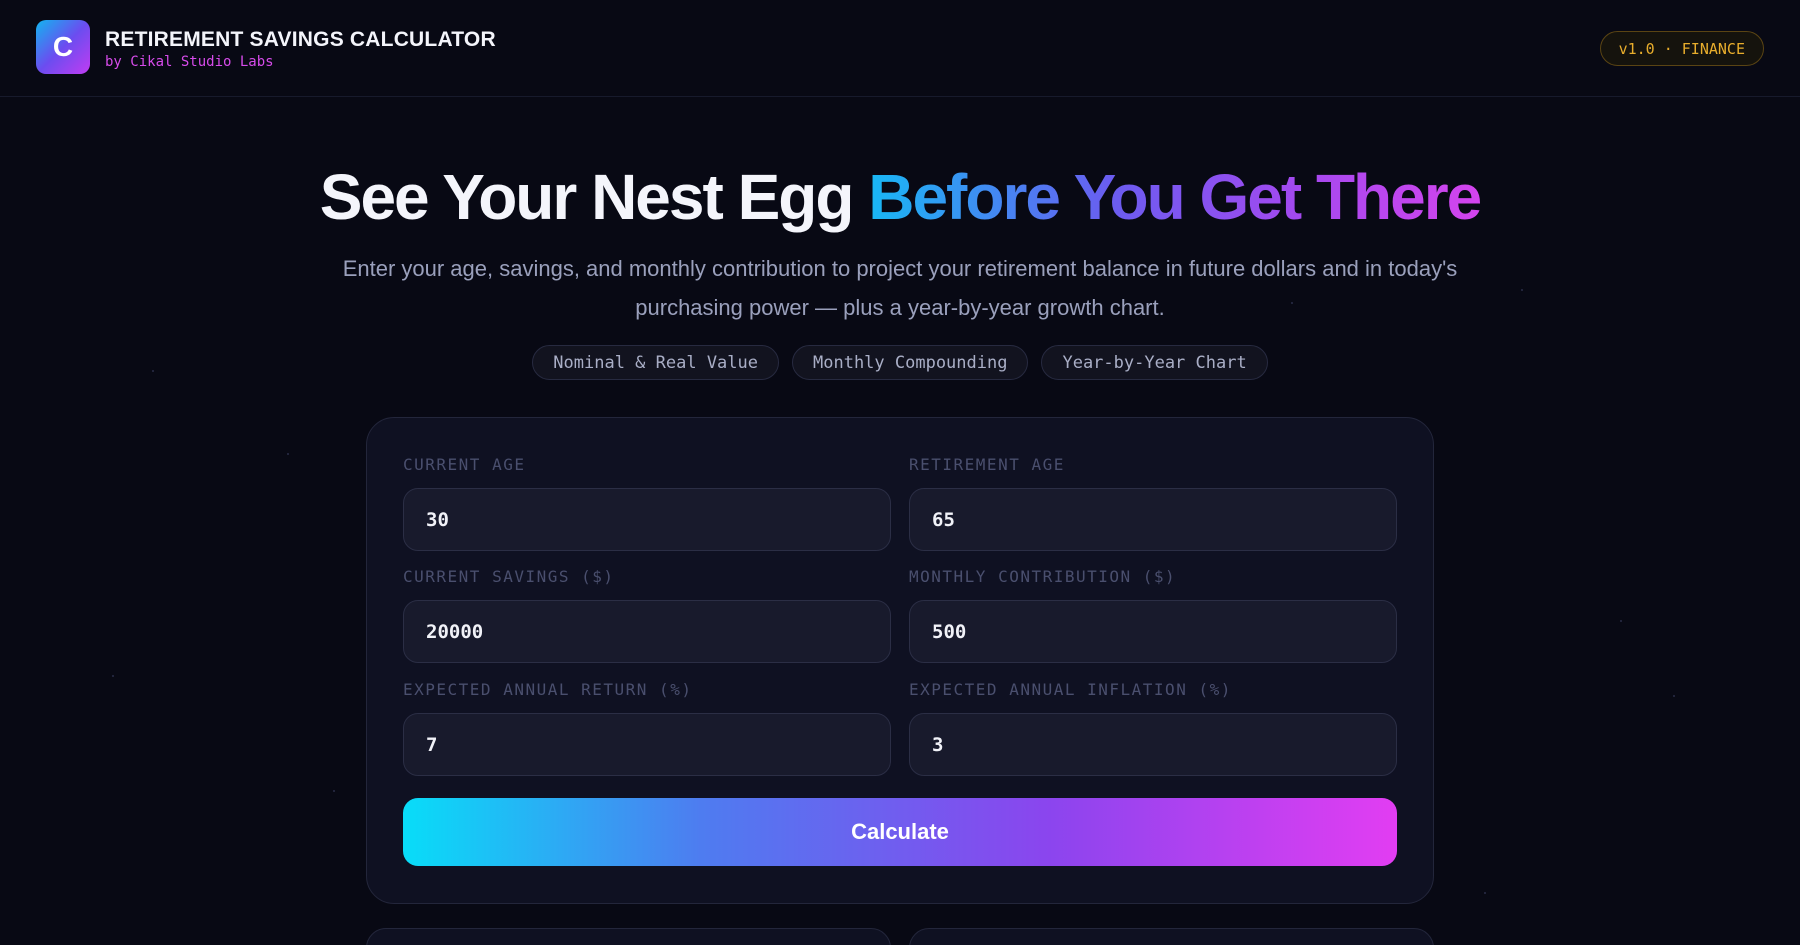  Describe the element at coordinates (628, 936) in the screenshot. I see `result-card-left` at that location.